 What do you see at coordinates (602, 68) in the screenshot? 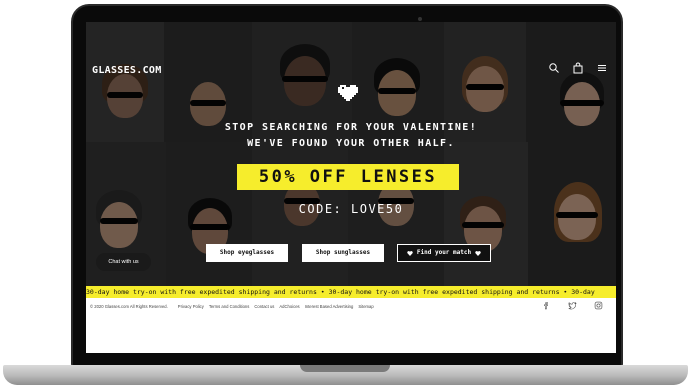
I see `menu-icon` at bounding box center [602, 68].